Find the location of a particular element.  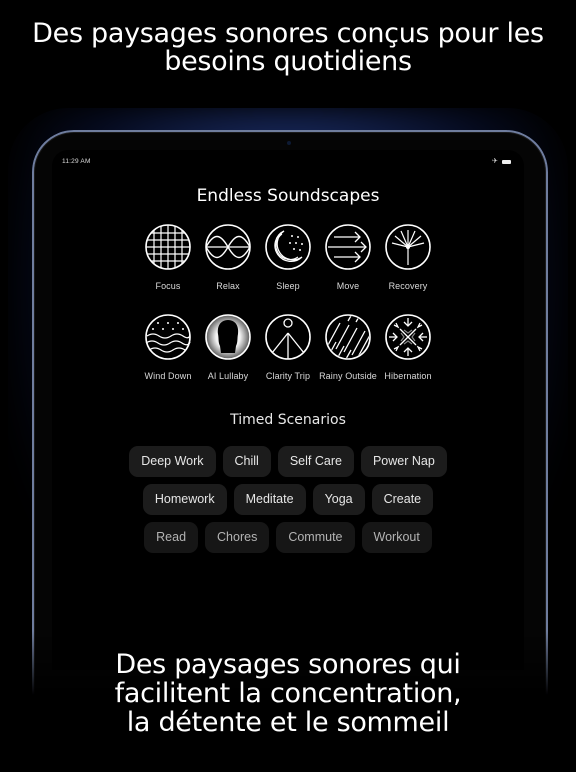

soundscape-ai-lullaby: AI Lullaby is located at coordinates (228, 347).